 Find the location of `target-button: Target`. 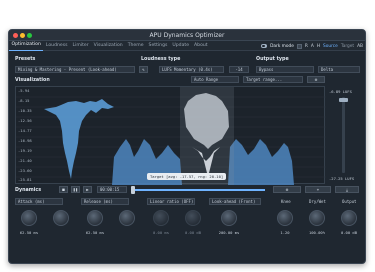

target-button: Target is located at coordinates (347, 46).